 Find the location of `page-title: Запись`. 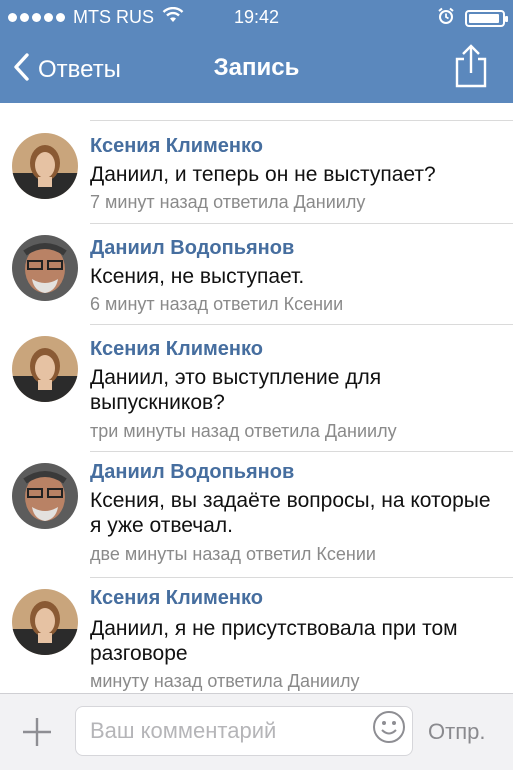

page-title: Запись is located at coordinates (256, 67).